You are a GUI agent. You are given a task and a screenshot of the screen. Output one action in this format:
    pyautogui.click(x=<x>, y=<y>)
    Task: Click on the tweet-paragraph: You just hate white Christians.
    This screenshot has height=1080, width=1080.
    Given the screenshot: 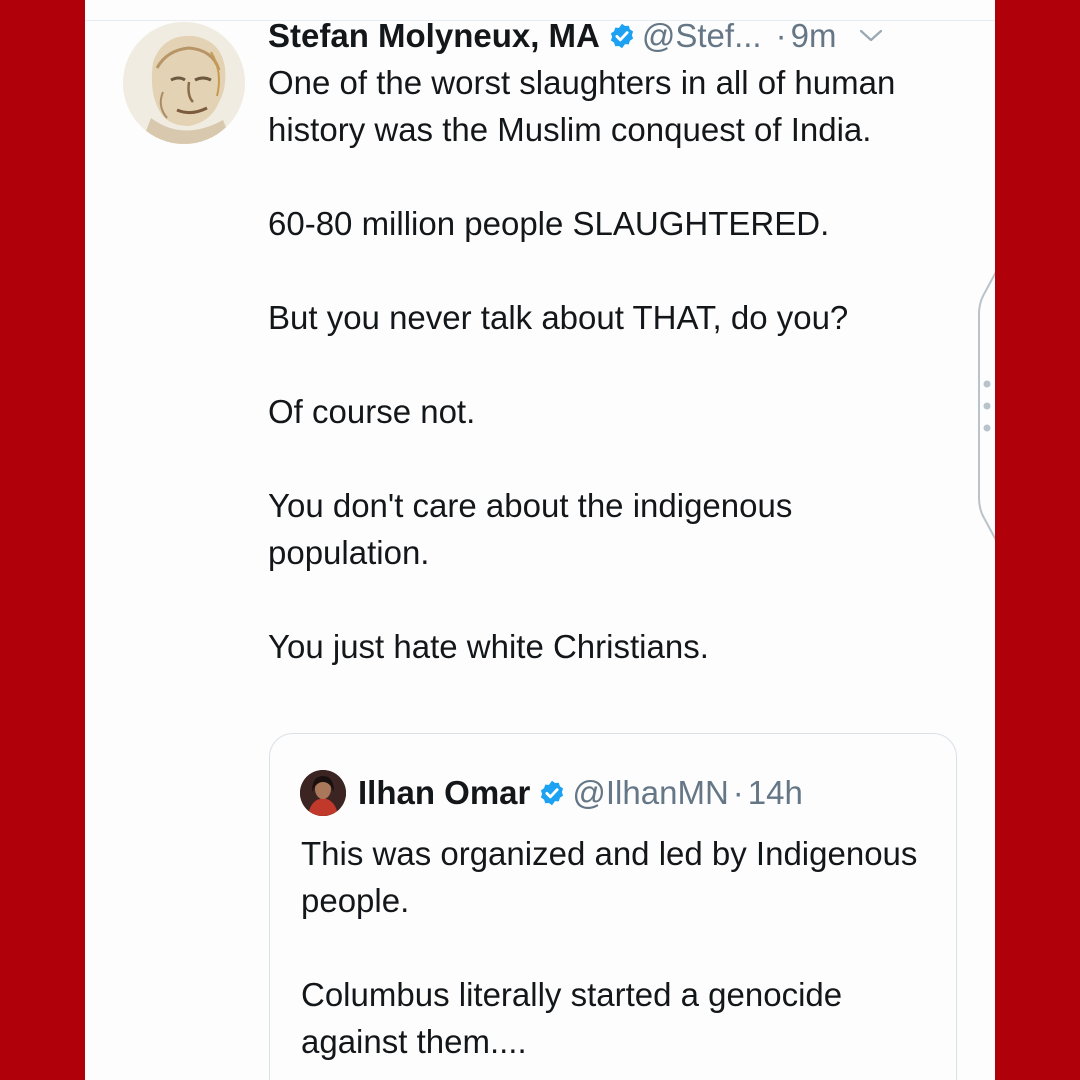 What is the action you would take?
    pyautogui.click(x=488, y=646)
    